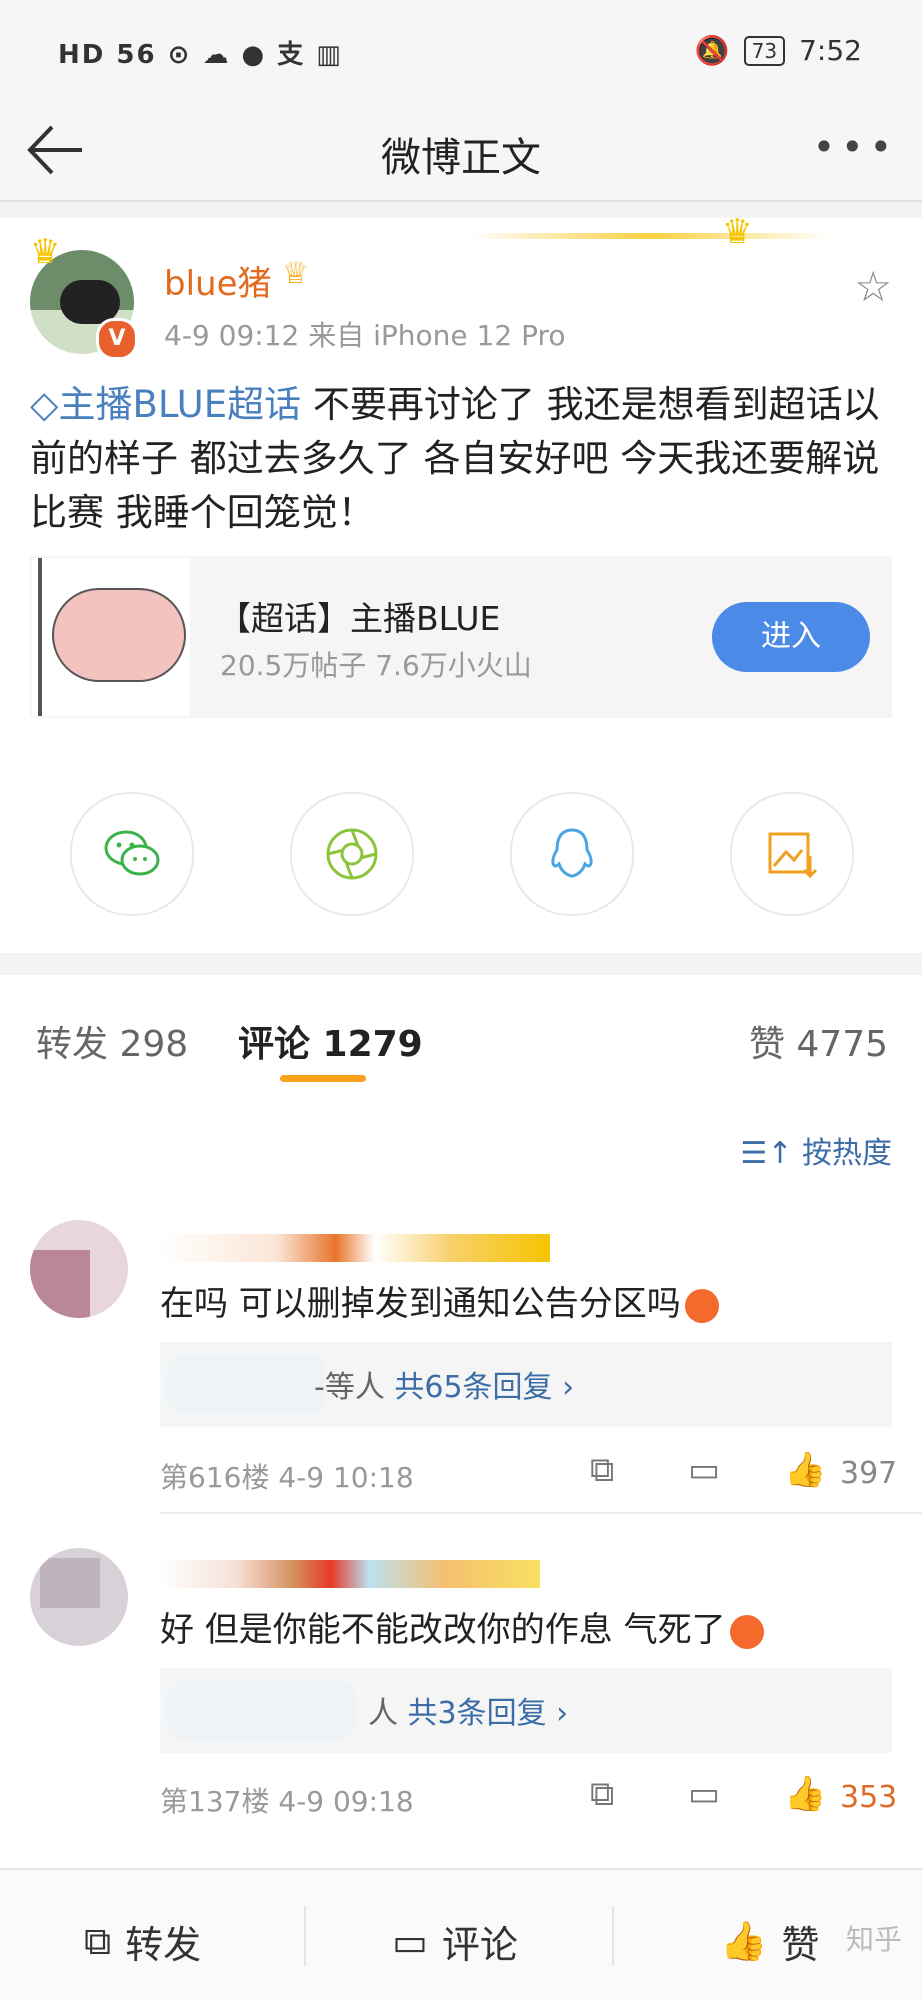  Describe the element at coordinates (295, 273) in the screenshot. I see `member-crown-icon: ♕` at that location.